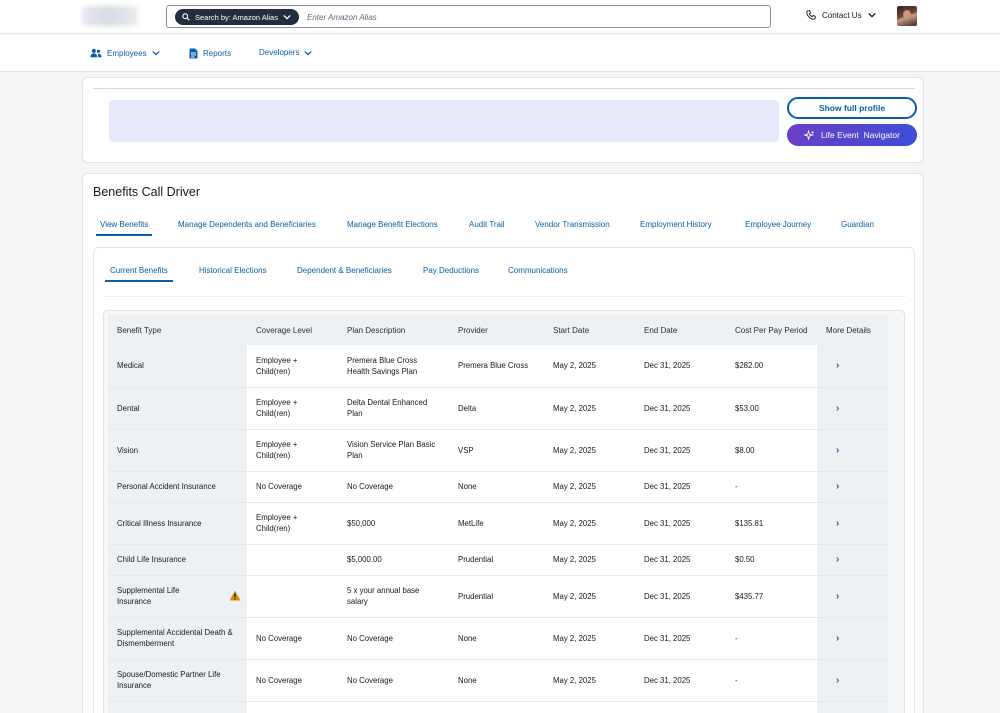 The width and height of the screenshot is (1000, 713). I want to click on company-logo, so click(110, 16).